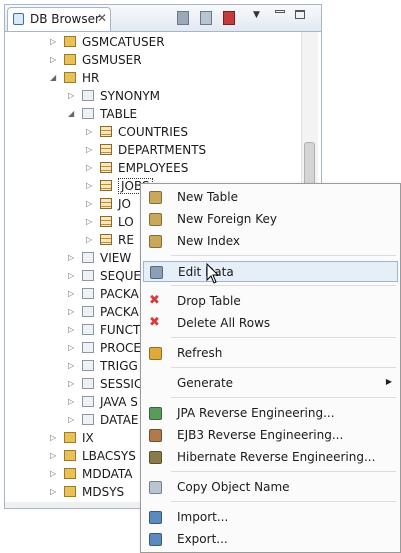  Describe the element at coordinates (213, 273) in the screenshot. I see `mouse-pointer-icon` at that location.